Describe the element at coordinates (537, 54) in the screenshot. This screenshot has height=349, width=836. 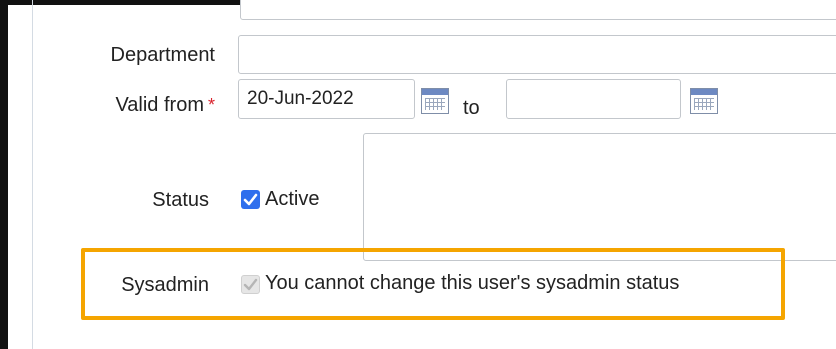
I see `department-input` at that location.